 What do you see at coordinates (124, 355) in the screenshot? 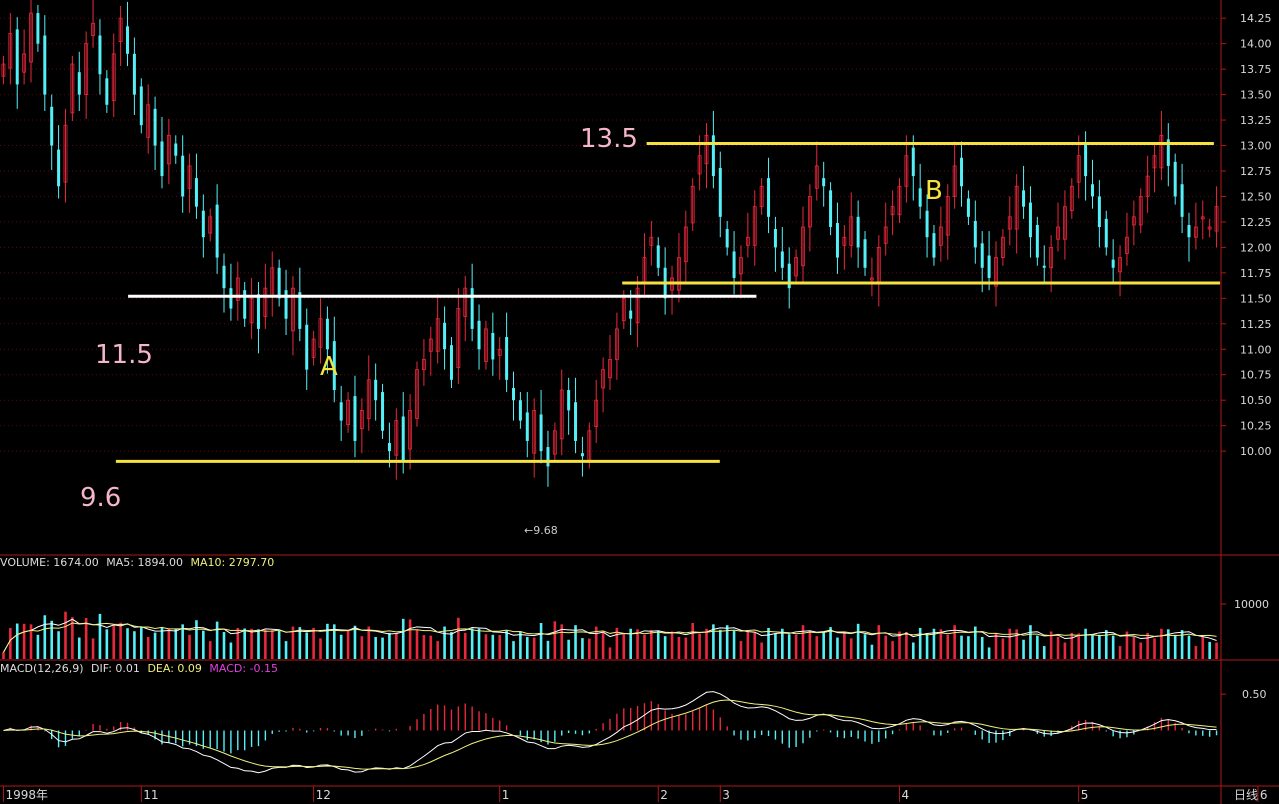
I see `annotation-11-5: 11.5` at bounding box center [124, 355].